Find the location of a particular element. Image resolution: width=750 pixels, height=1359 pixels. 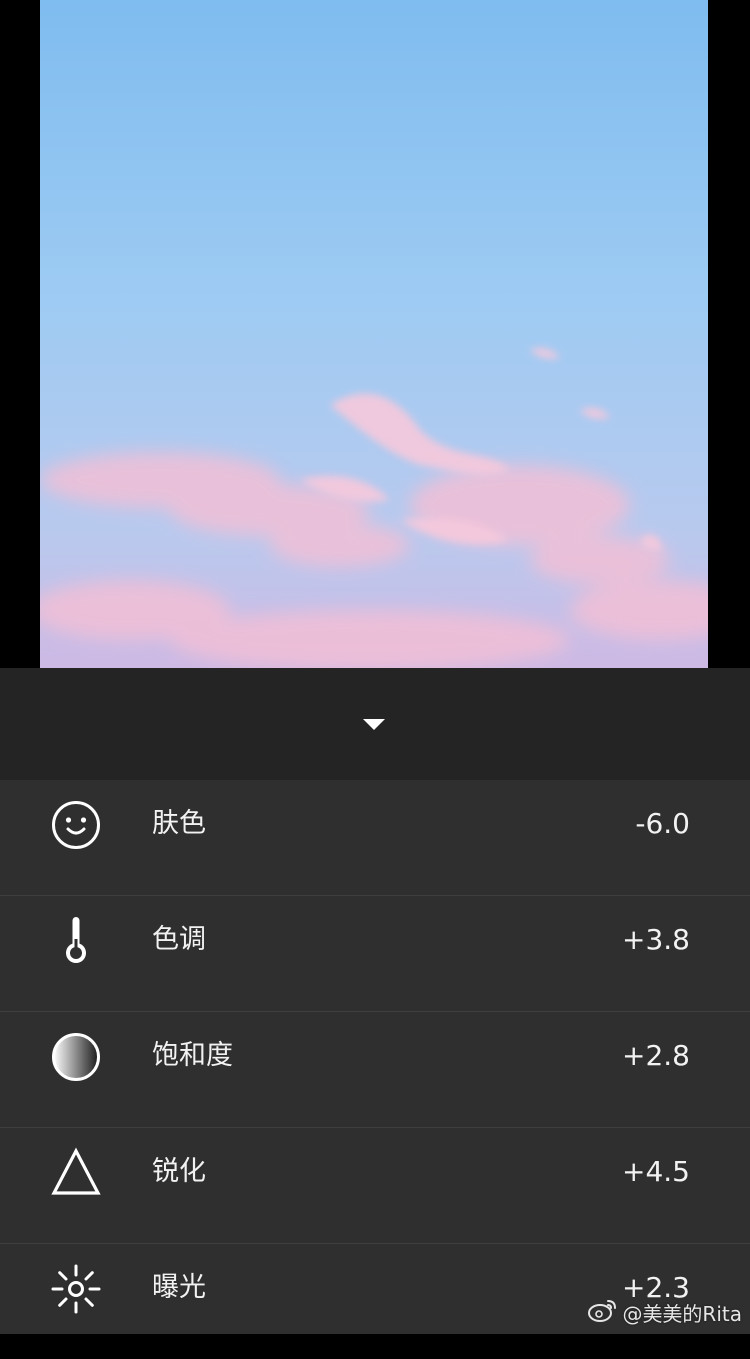

adjustment-label: 饱和度 is located at coordinates (192, 1055).